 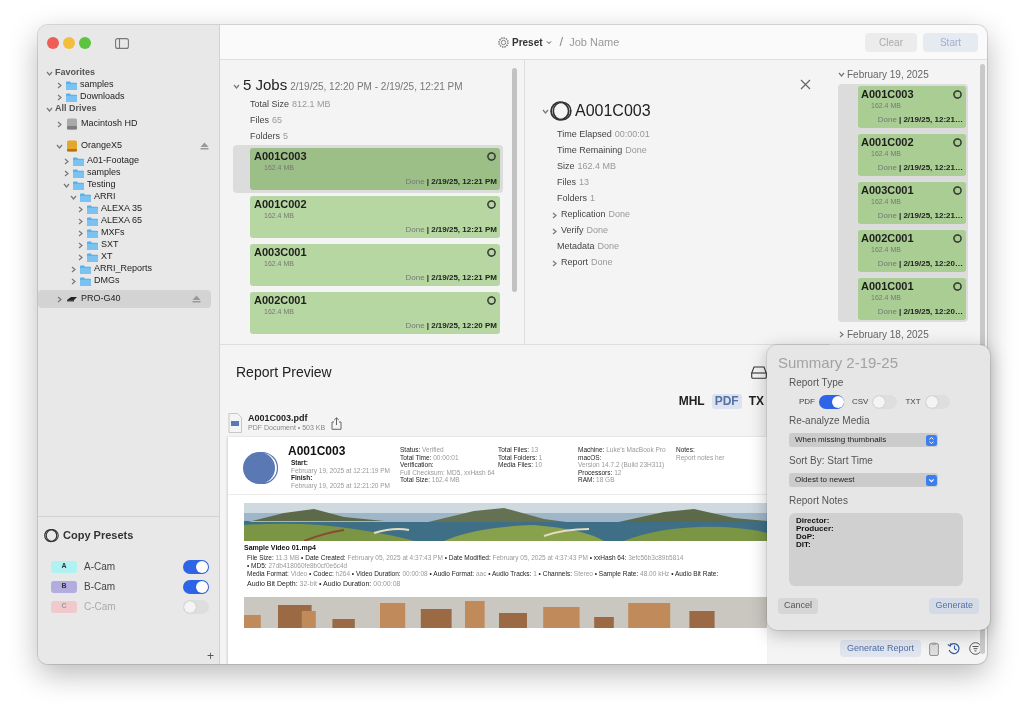 I want to click on stat-label: Time Elapsed, so click(x=584, y=135).